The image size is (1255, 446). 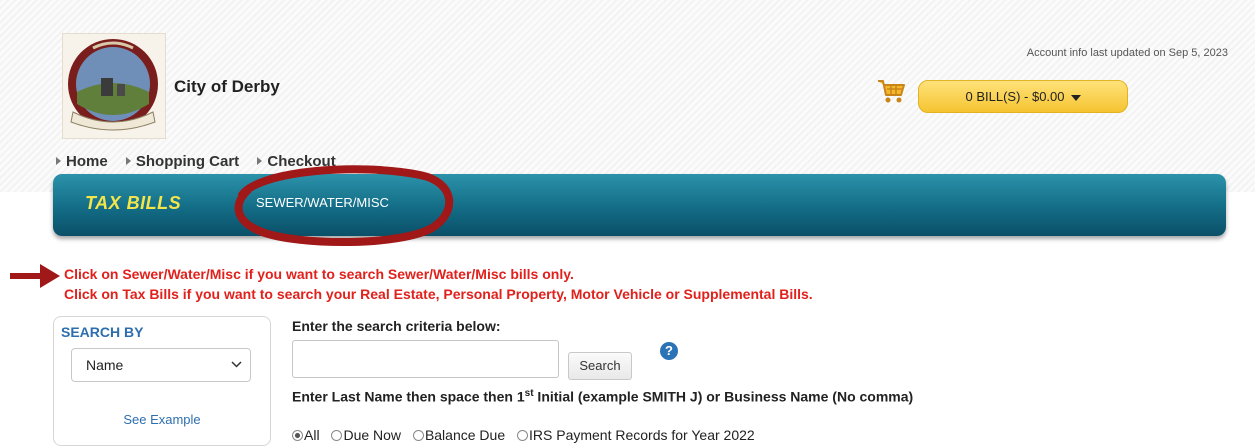 I want to click on breadcrumb: Home Shopping Cart Checkout, so click(x=203, y=161).